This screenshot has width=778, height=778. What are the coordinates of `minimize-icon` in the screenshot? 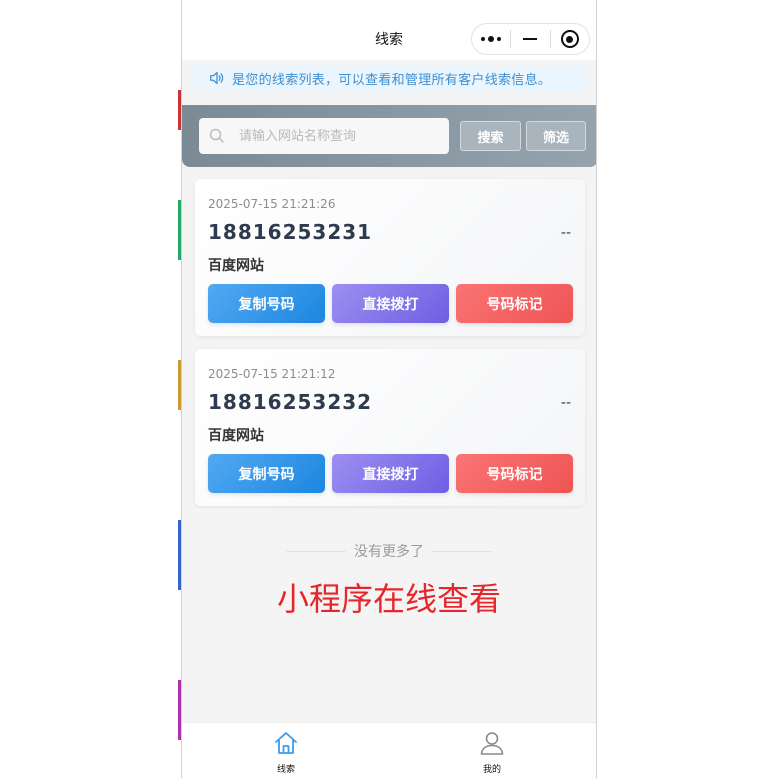 It's located at (530, 39).